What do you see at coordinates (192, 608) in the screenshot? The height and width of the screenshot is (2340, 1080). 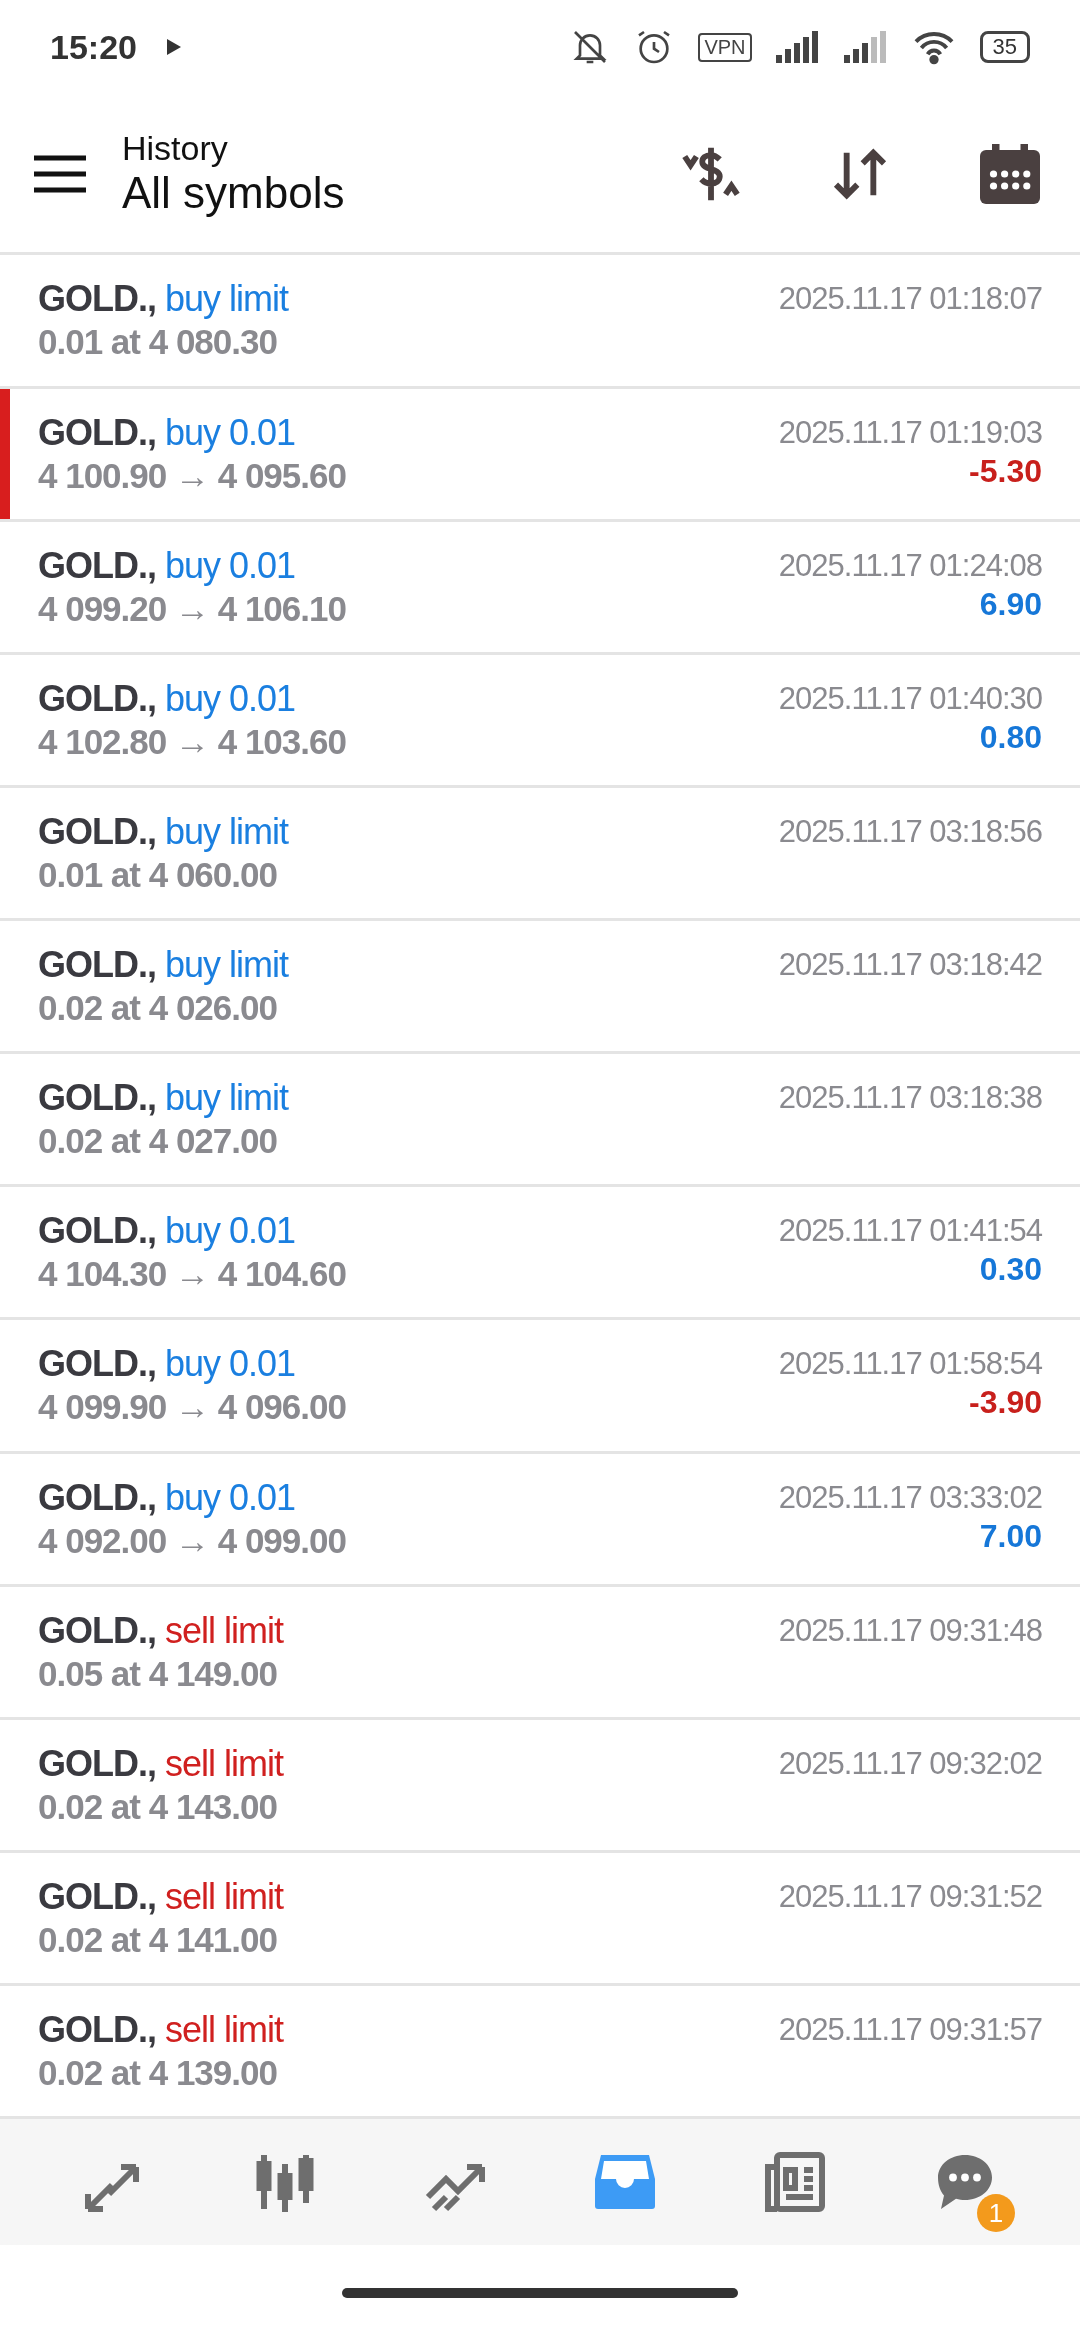 I see `price-change: 4 099.20 → 4 106.10` at bounding box center [192, 608].